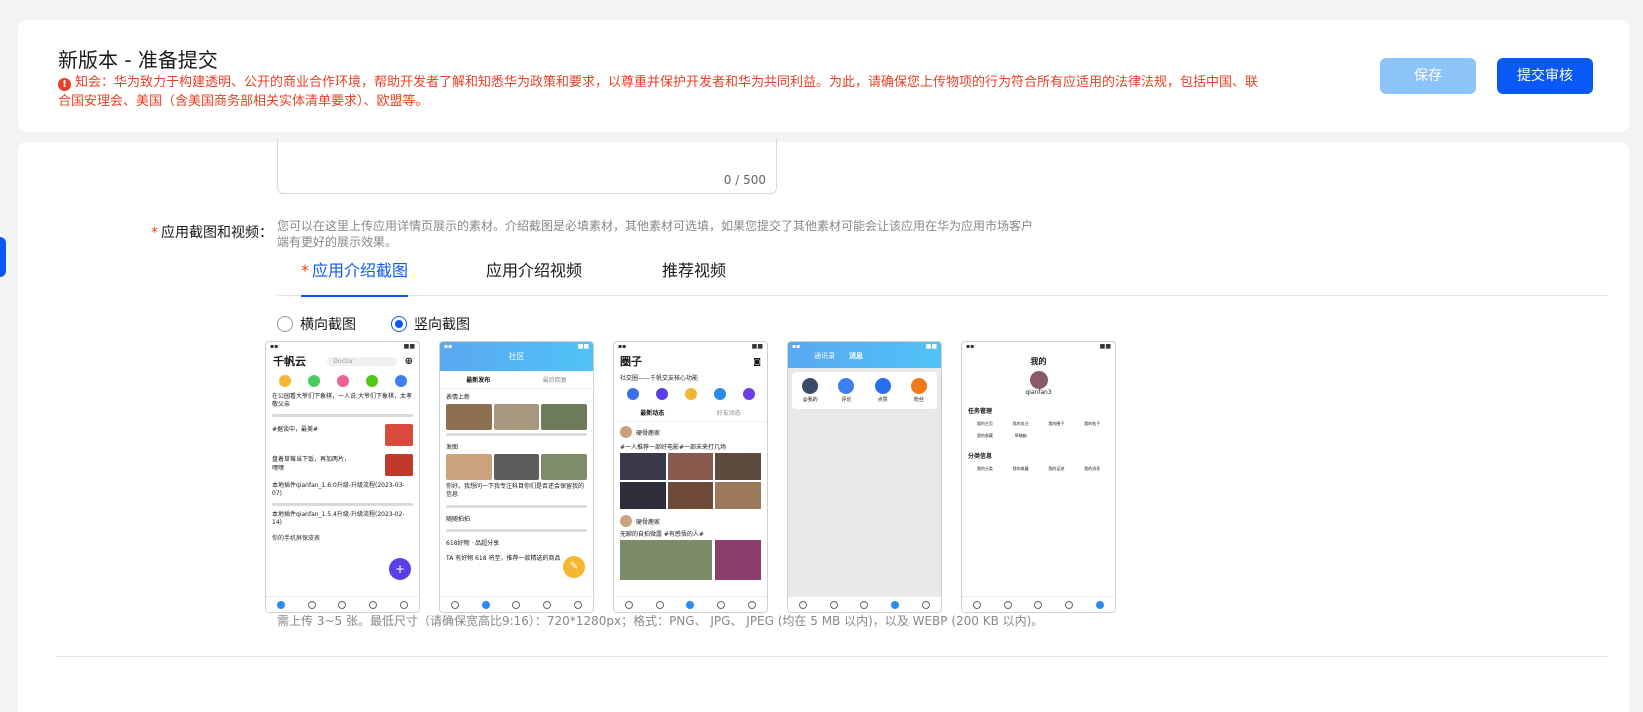  I want to click on tab-intro-screenshots: * 应用介绍截图, so click(355, 275).